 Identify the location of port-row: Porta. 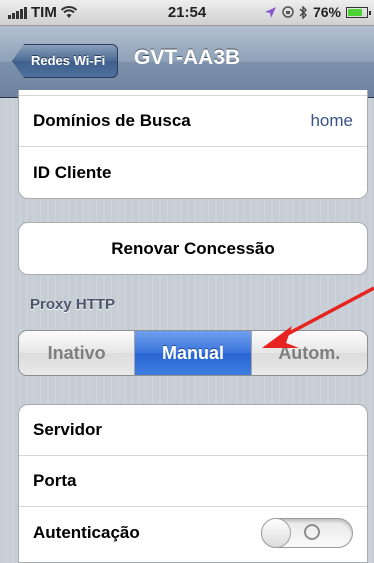
(193, 481).